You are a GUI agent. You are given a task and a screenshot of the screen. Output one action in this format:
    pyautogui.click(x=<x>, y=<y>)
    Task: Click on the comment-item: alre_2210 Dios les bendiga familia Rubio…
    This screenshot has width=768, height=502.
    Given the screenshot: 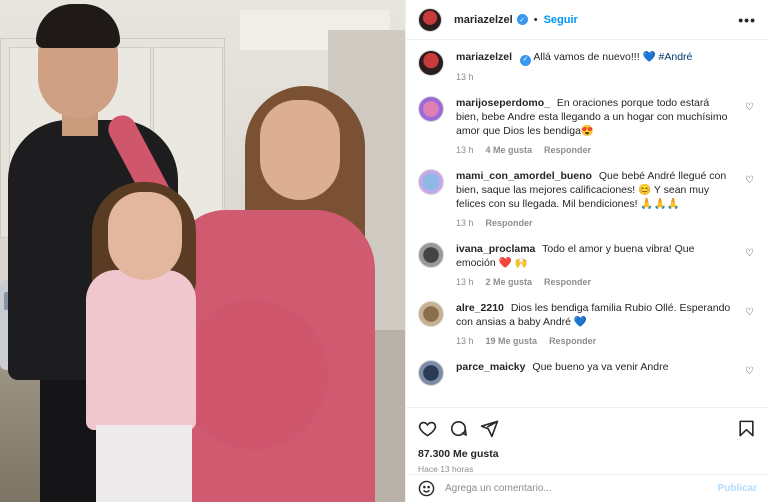 What is the action you would take?
    pyautogui.click(x=587, y=324)
    